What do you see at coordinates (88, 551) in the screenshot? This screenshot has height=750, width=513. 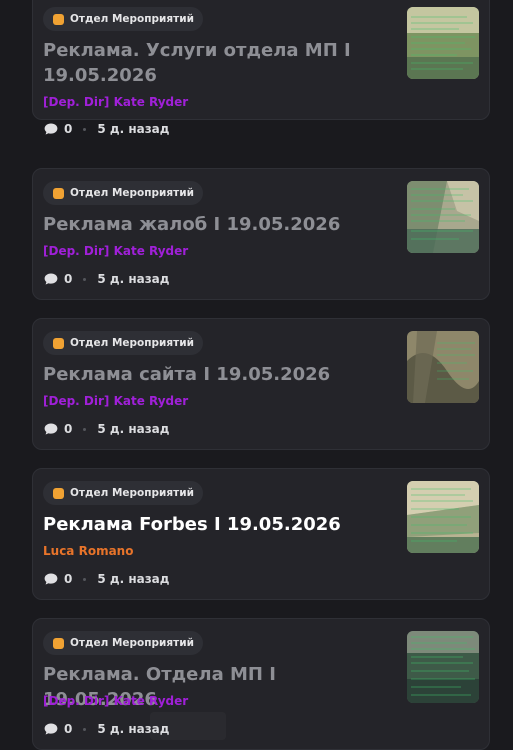 I see `post-author: Luca Romano` at bounding box center [88, 551].